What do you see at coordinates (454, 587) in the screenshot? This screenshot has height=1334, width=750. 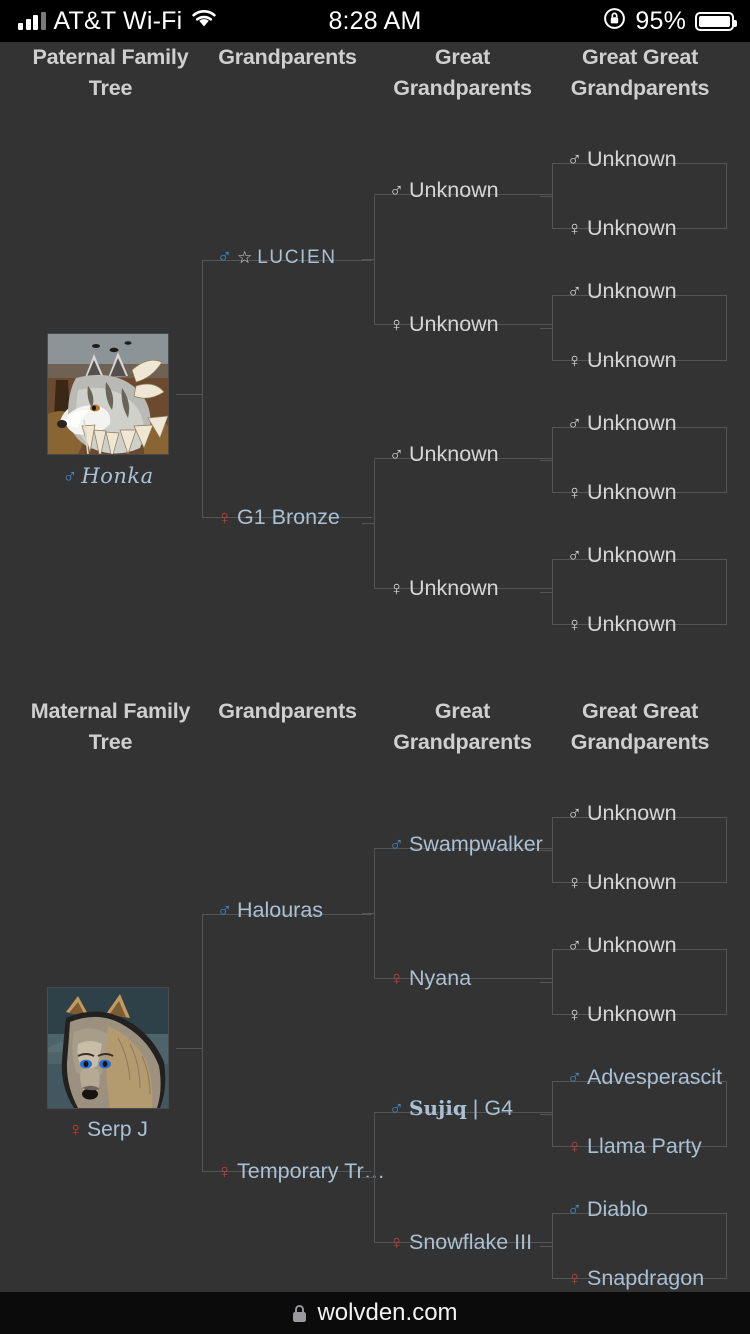 I see `paternal-ggp-2-mother-name: Unknown` at bounding box center [454, 587].